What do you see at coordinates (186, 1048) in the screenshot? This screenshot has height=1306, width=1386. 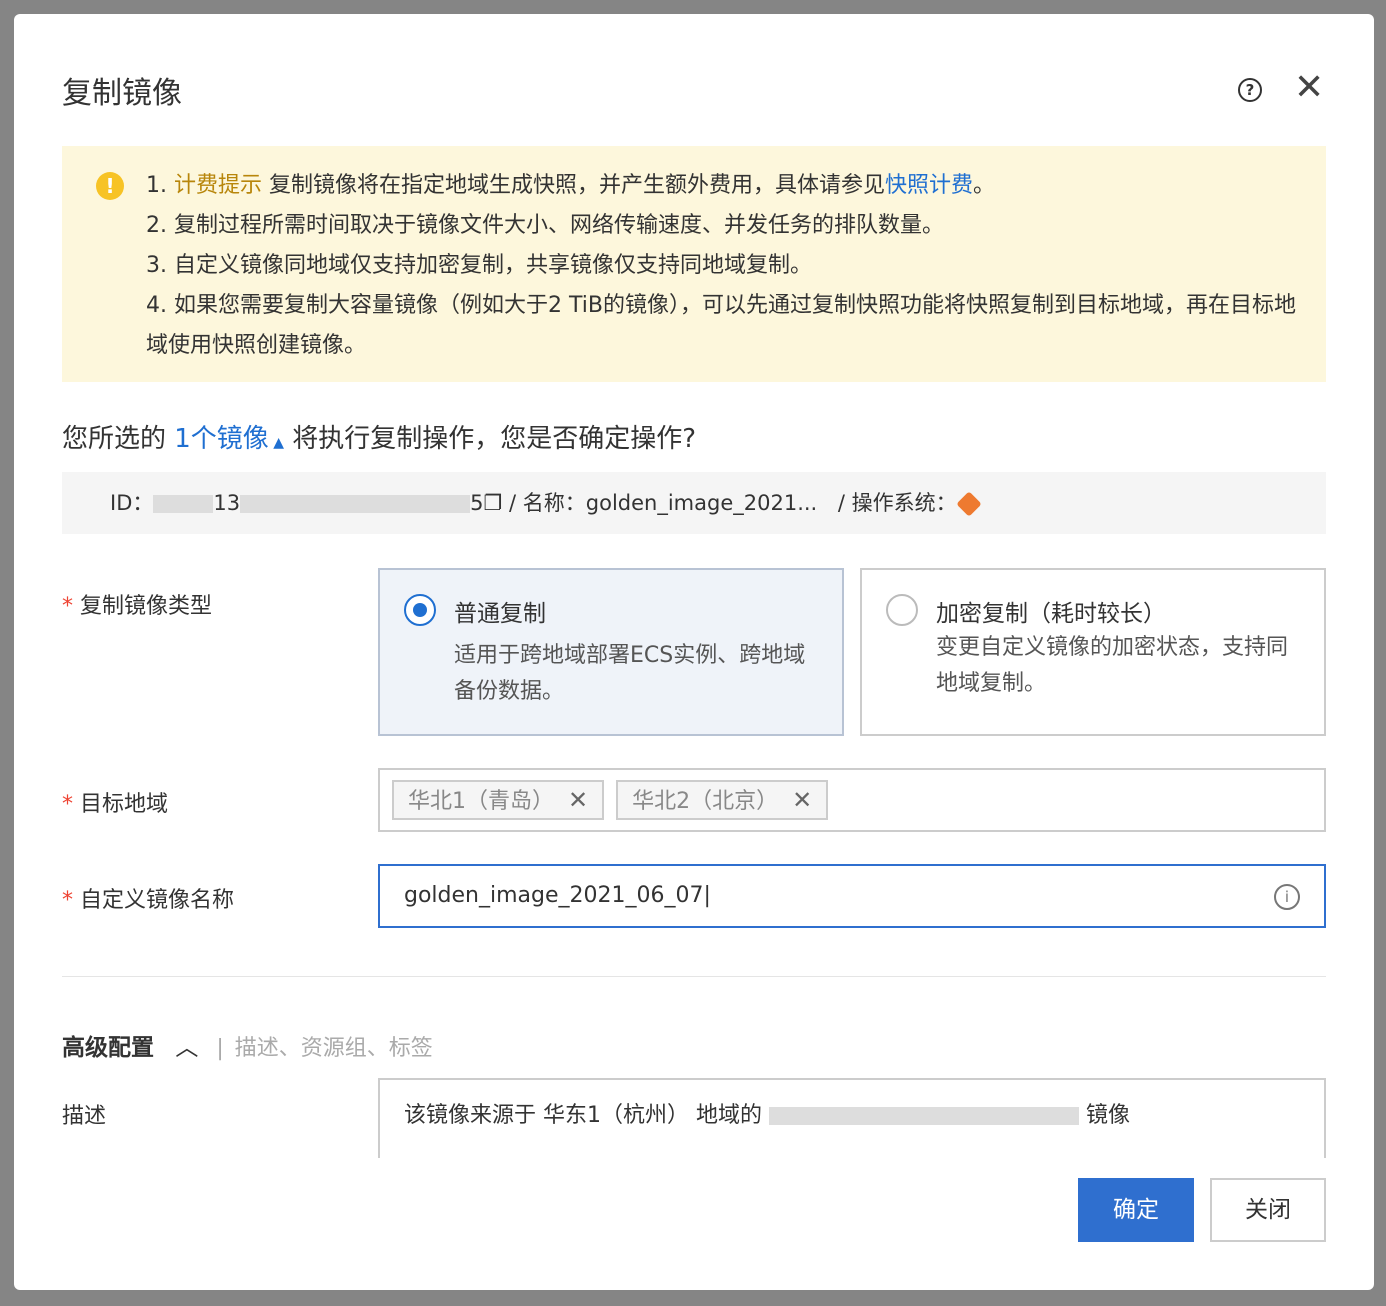 I see `chevron-up-icon: ︿` at bounding box center [186, 1048].